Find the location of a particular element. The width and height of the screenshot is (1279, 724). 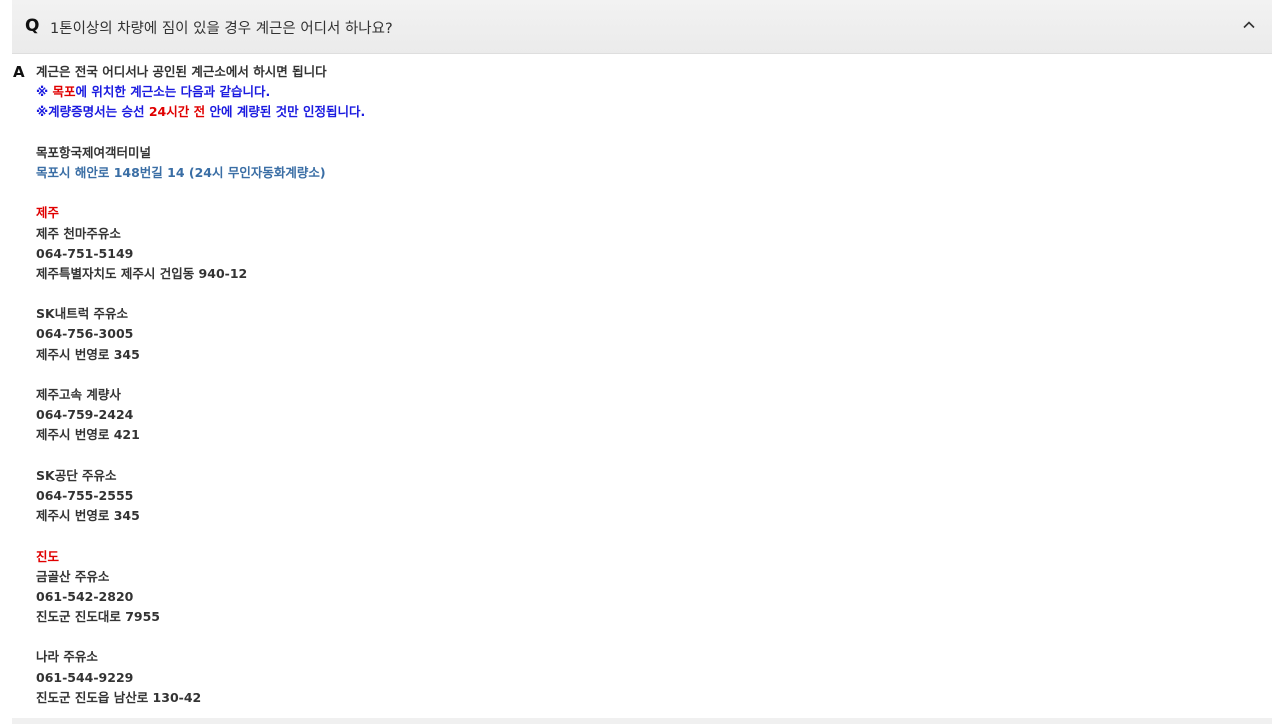

station-address: 진도군 진도읍 남산로 130-42 is located at coordinates (119, 697).